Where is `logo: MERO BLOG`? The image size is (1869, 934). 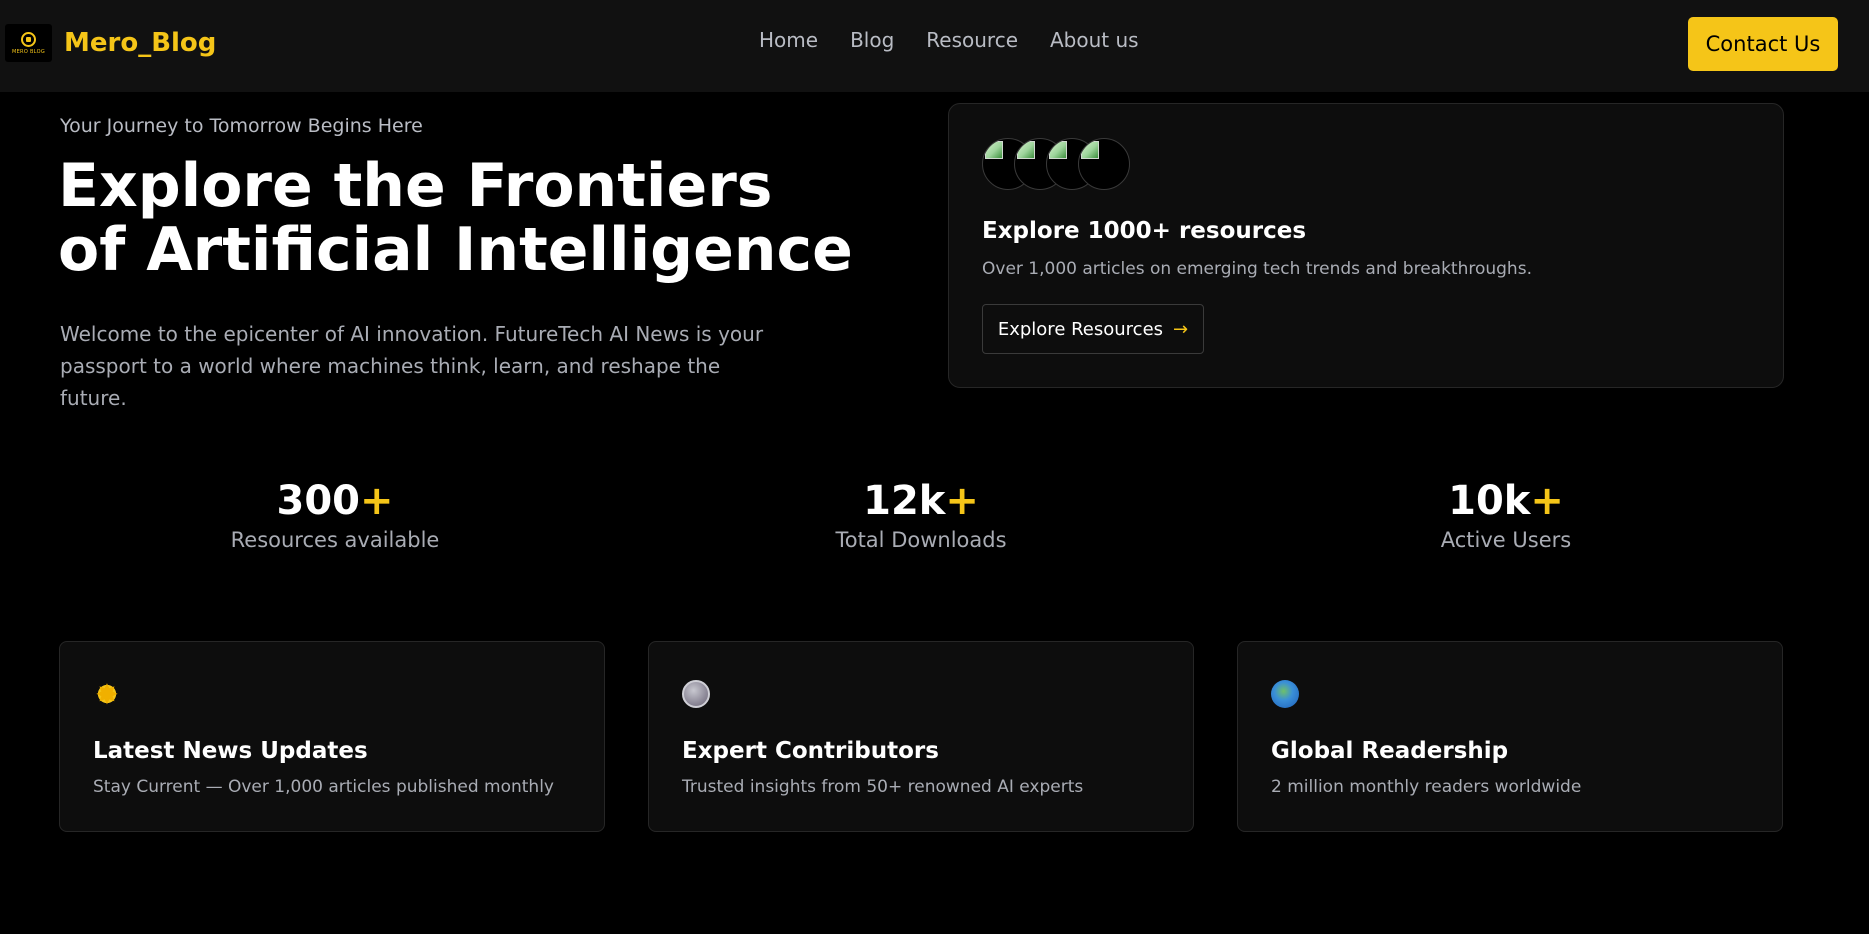 logo: MERO BLOG is located at coordinates (28, 43).